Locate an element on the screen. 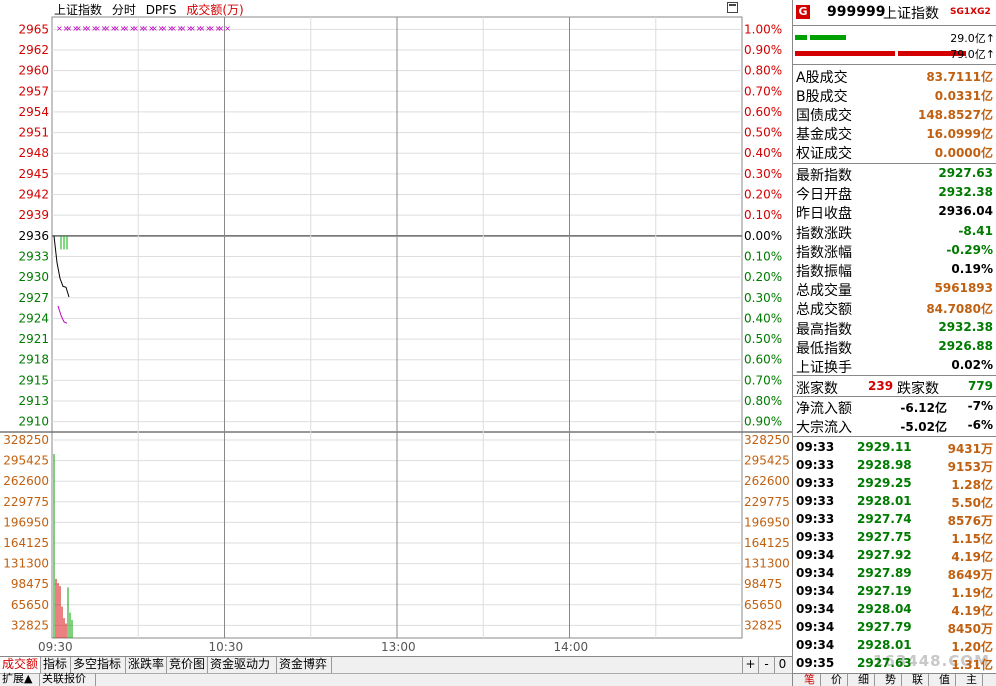 The width and height of the screenshot is (996, 686). volume-tick-label-right: 328250 is located at coordinates (767, 440).